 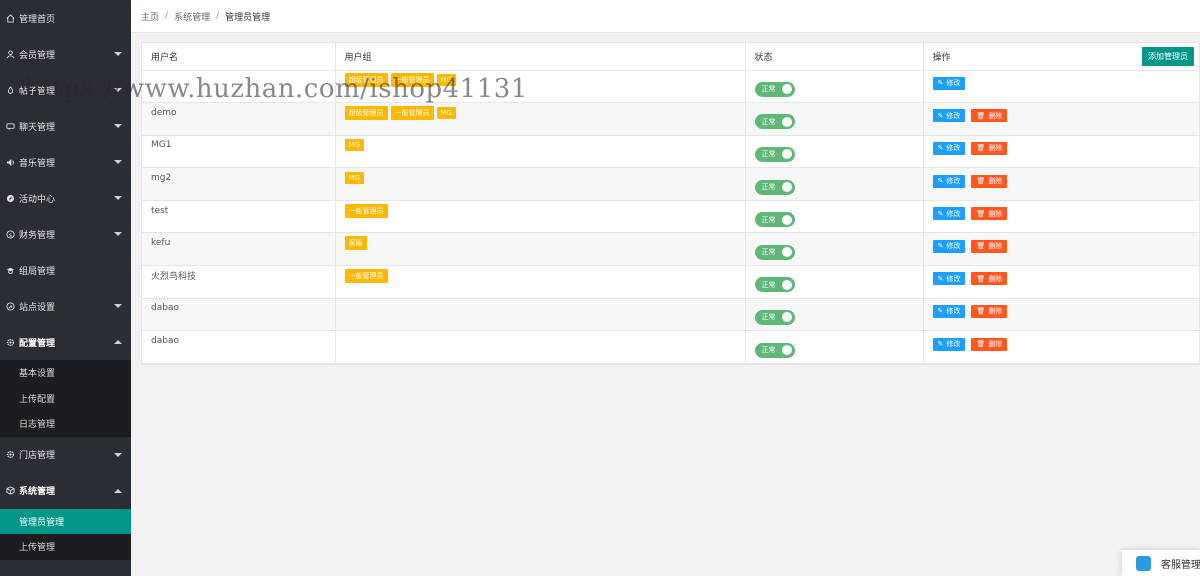 I want to click on sidebar-item-label: 聊天管理, so click(x=37, y=127).